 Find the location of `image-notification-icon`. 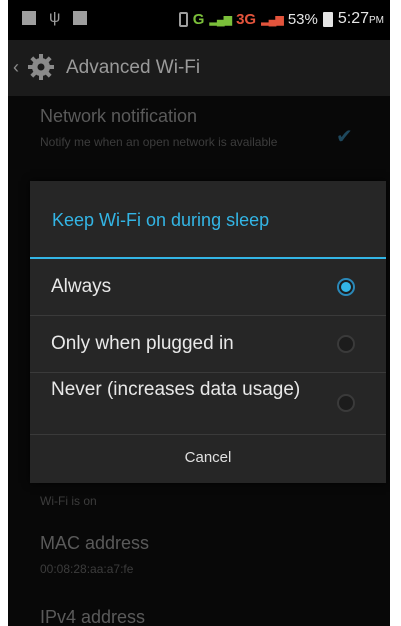

image-notification-icon is located at coordinates (29, 18).